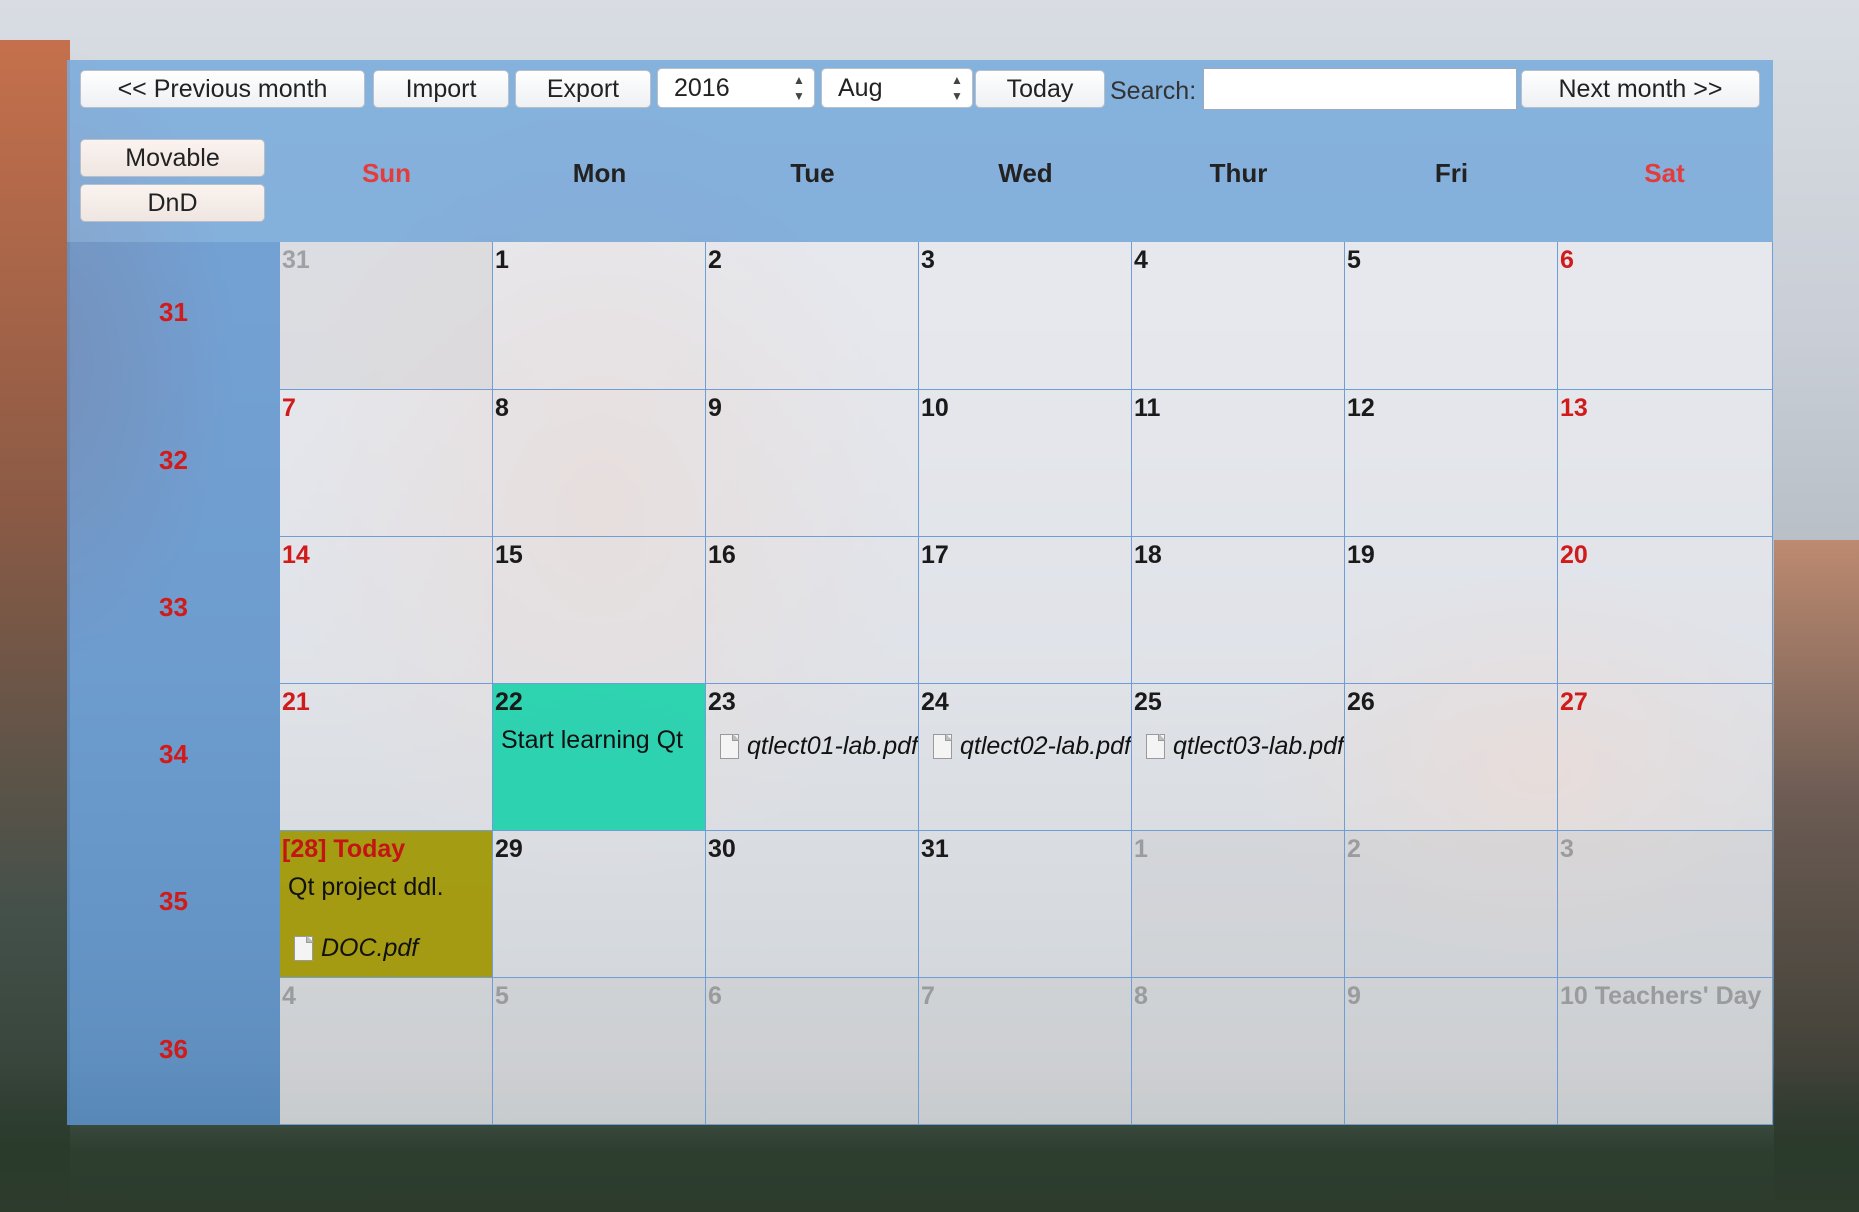 The width and height of the screenshot is (1859, 1212). What do you see at coordinates (344, 849) in the screenshot?
I see `today-label: [28] Today` at bounding box center [344, 849].